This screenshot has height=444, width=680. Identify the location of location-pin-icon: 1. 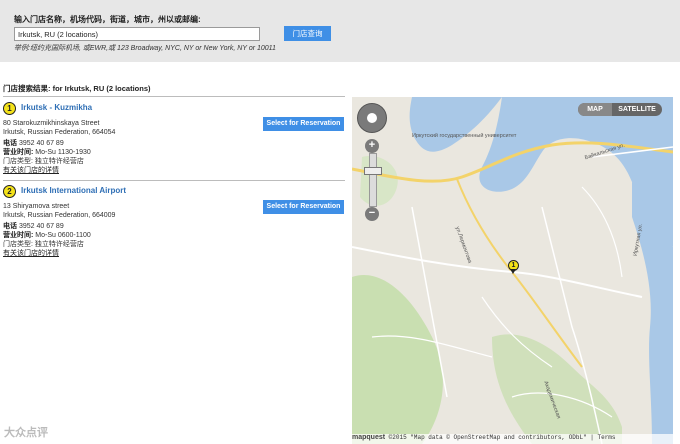
(9, 108).